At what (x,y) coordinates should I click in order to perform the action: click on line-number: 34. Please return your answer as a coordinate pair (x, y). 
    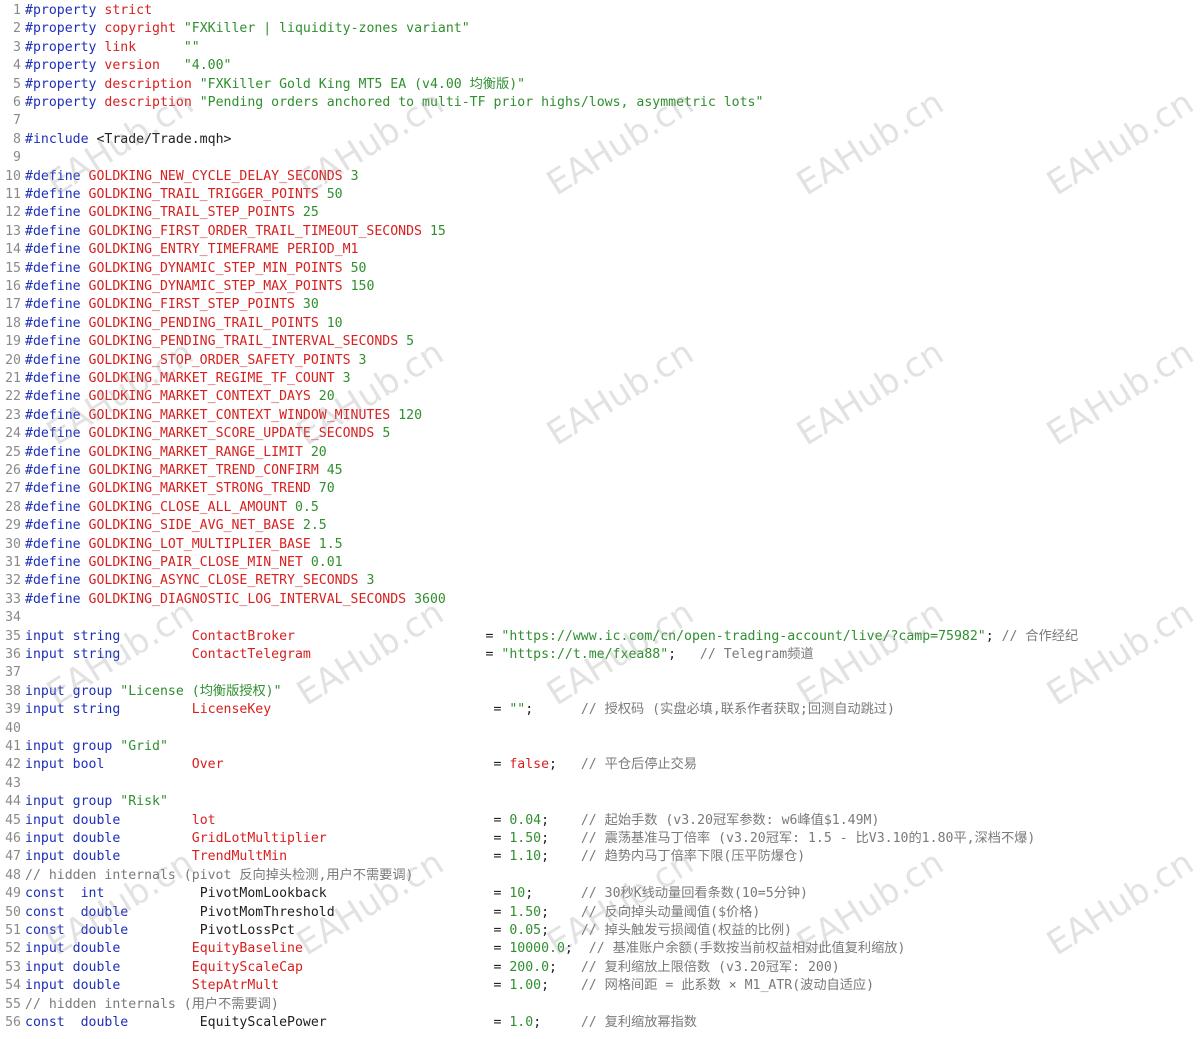
    Looking at the image, I should click on (13, 618).